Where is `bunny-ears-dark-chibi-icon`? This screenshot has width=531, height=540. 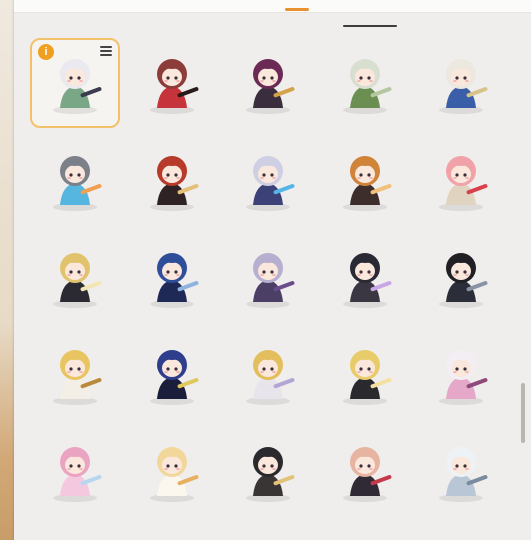 bunny-ears-dark-chibi-icon is located at coordinates (367, 280).